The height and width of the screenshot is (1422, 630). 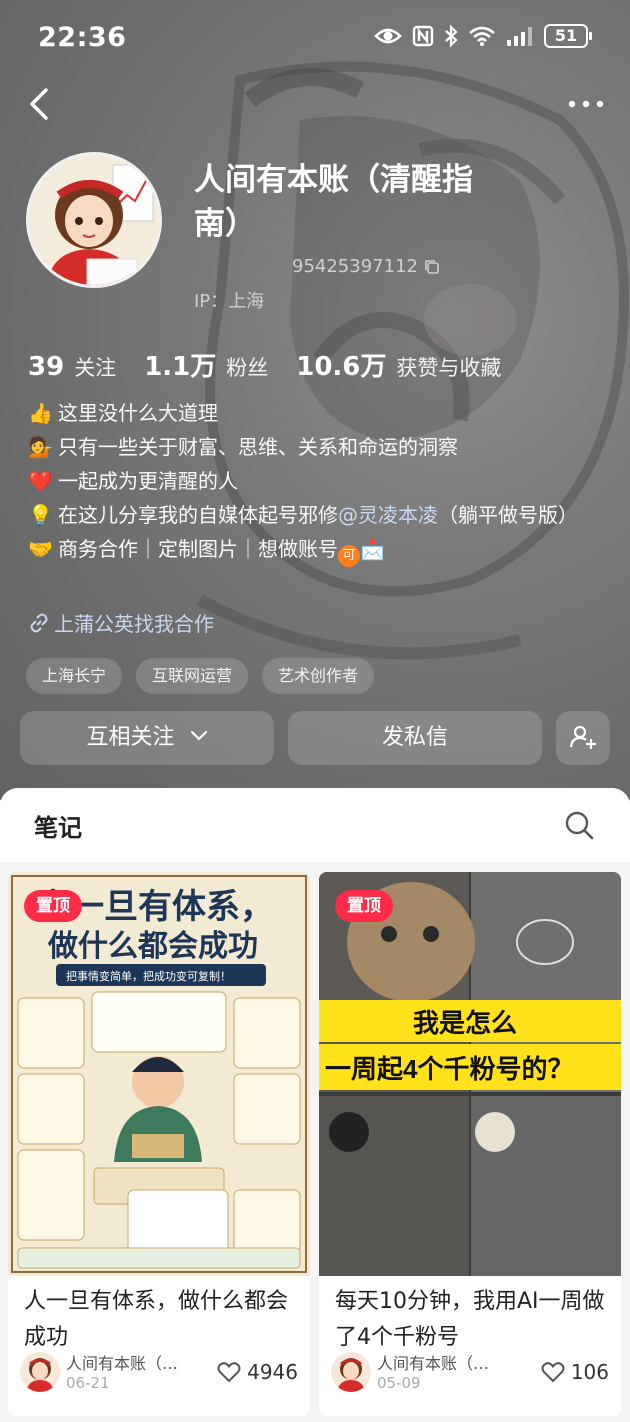 What do you see at coordinates (349, 556) in the screenshot?
I see `ke-badge-icon: 可` at bounding box center [349, 556].